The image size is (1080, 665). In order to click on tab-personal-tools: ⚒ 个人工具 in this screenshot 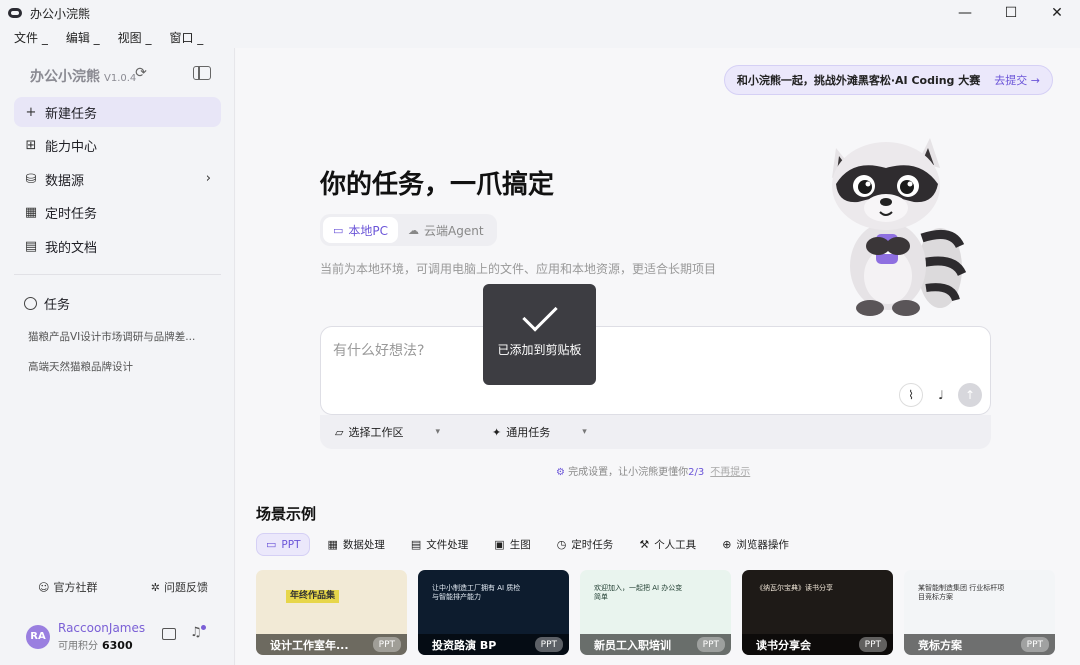, I will do `click(667, 544)`.